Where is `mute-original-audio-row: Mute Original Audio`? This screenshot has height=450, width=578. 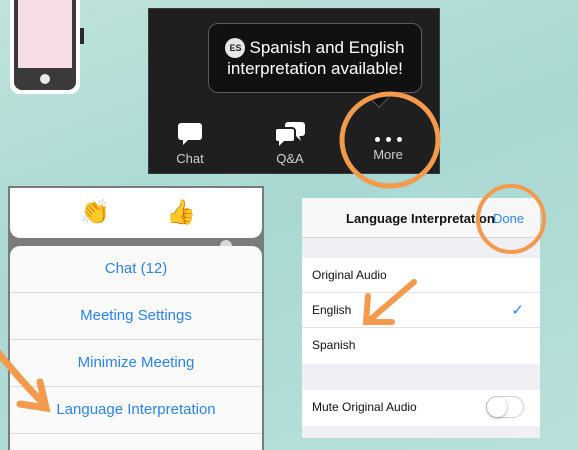 mute-original-audio-row: Mute Original Audio is located at coordinates (421, 407).